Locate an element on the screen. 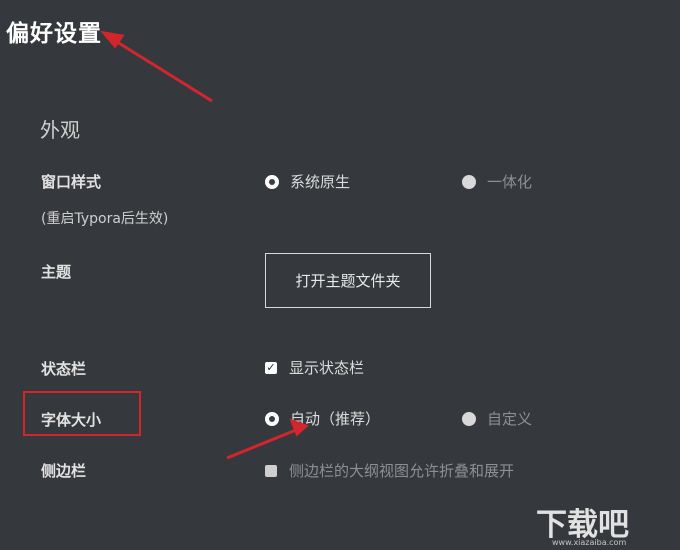  watermark-url-text: www.xiazaiba.com is located at coordinates (589, 542).